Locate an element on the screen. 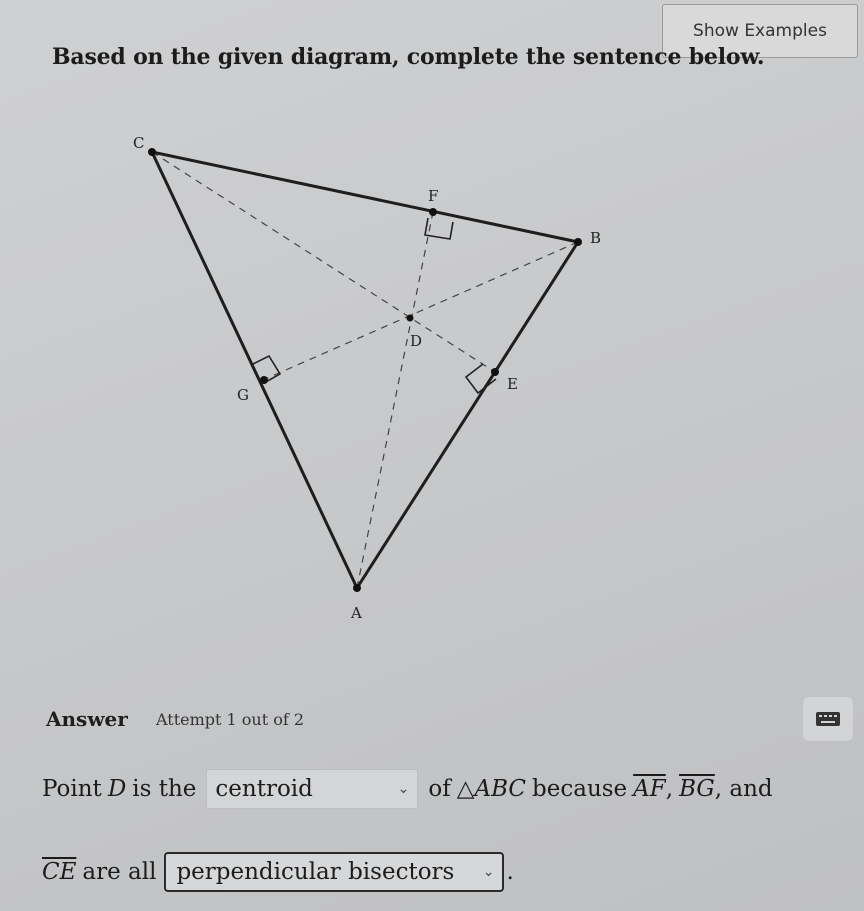 This screenshot has height=911, width=864. attempt-counter: Attempt 1 out of 2 is located at coordinates (230, 719).